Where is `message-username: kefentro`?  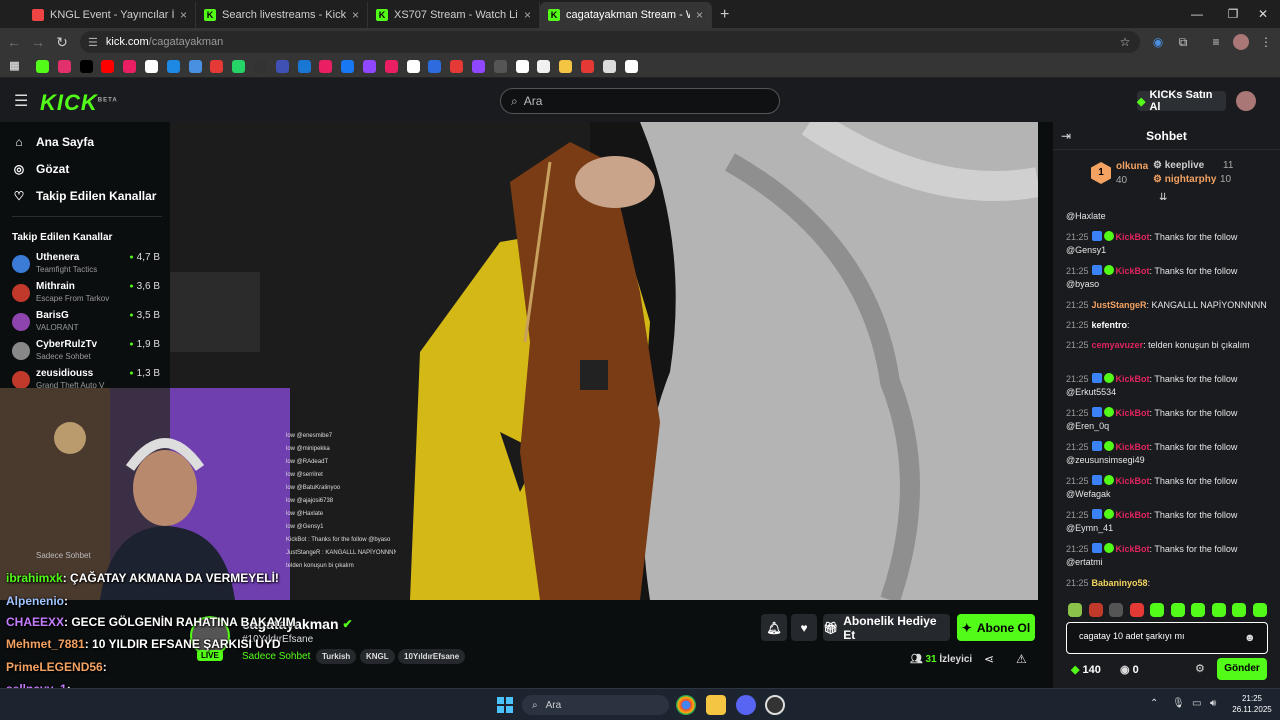
message-username: kefentro is located at coordinates (1110, 325).